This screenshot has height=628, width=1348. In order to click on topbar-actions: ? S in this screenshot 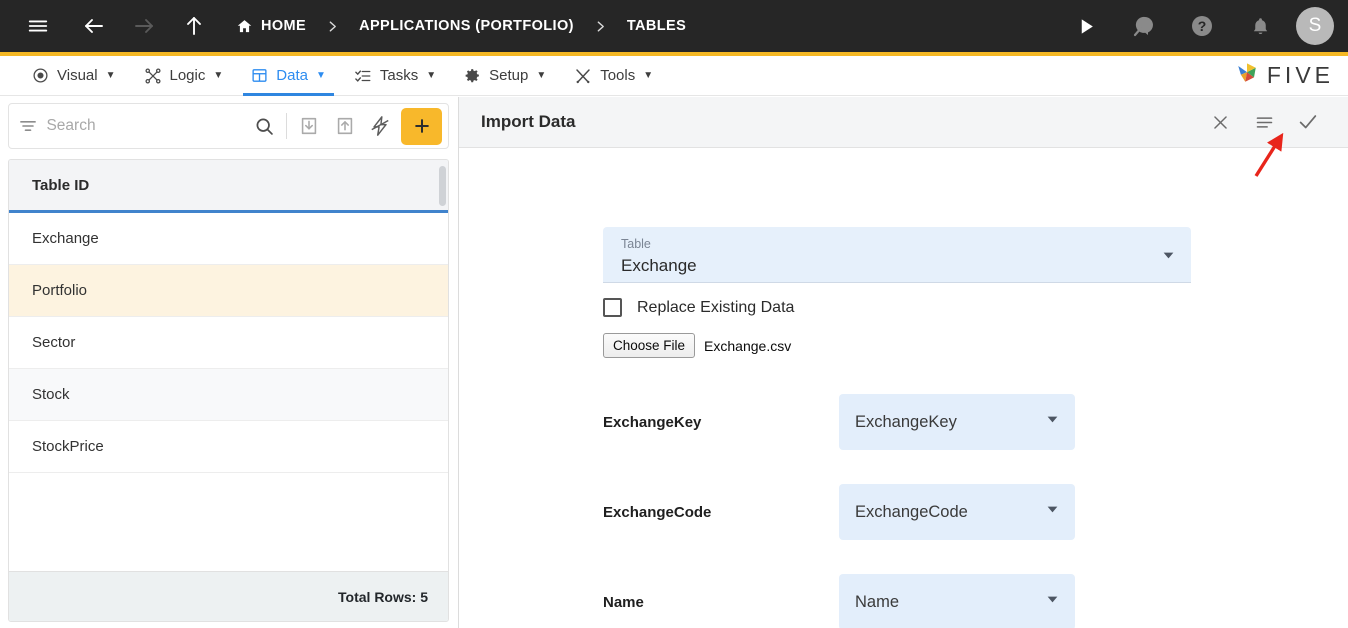, I will do `click(1202, 26)`.